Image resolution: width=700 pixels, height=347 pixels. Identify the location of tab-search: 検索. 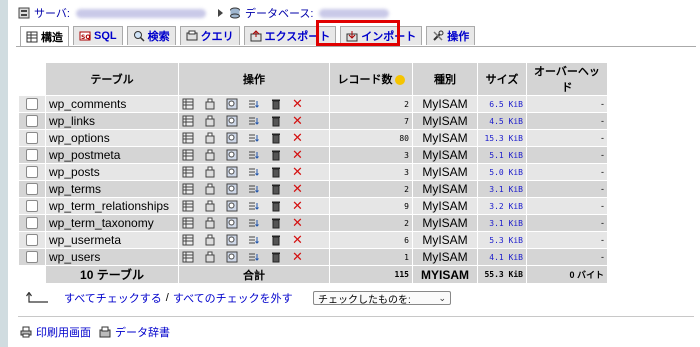
(151, 35).